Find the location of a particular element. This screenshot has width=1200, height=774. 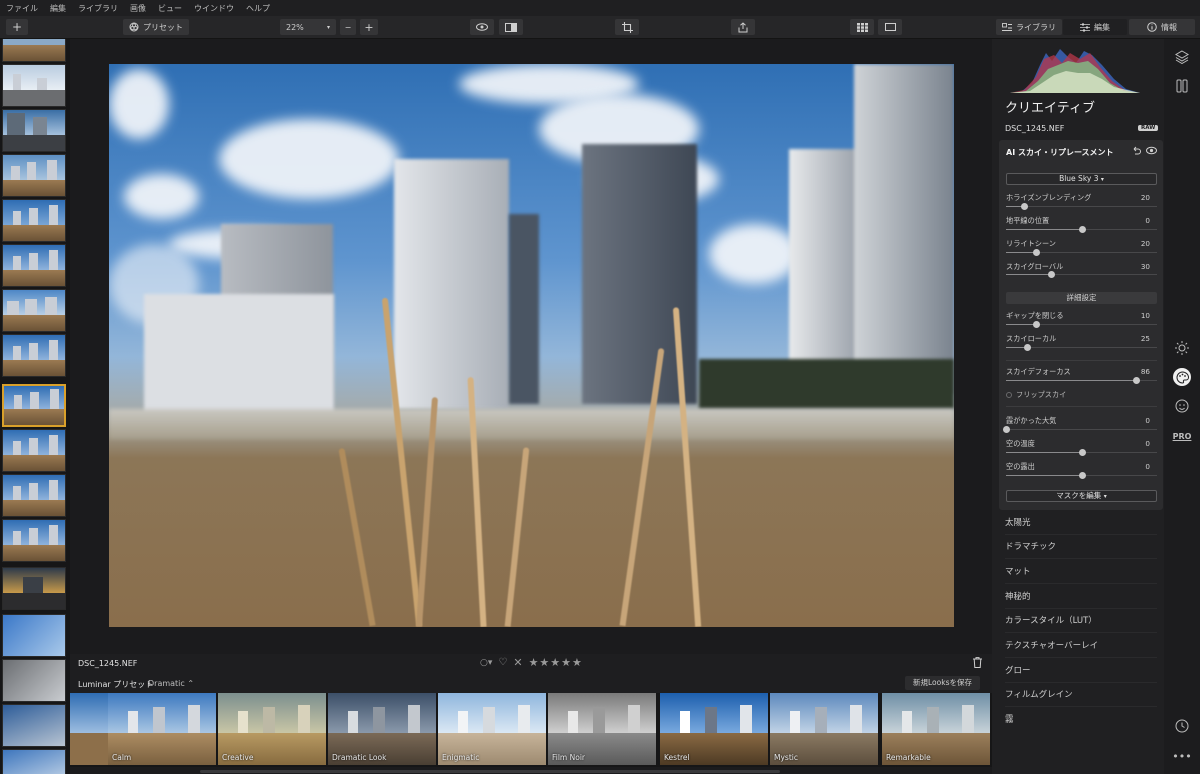

tool-glow: グロー is located at coordinates (1081, 671).